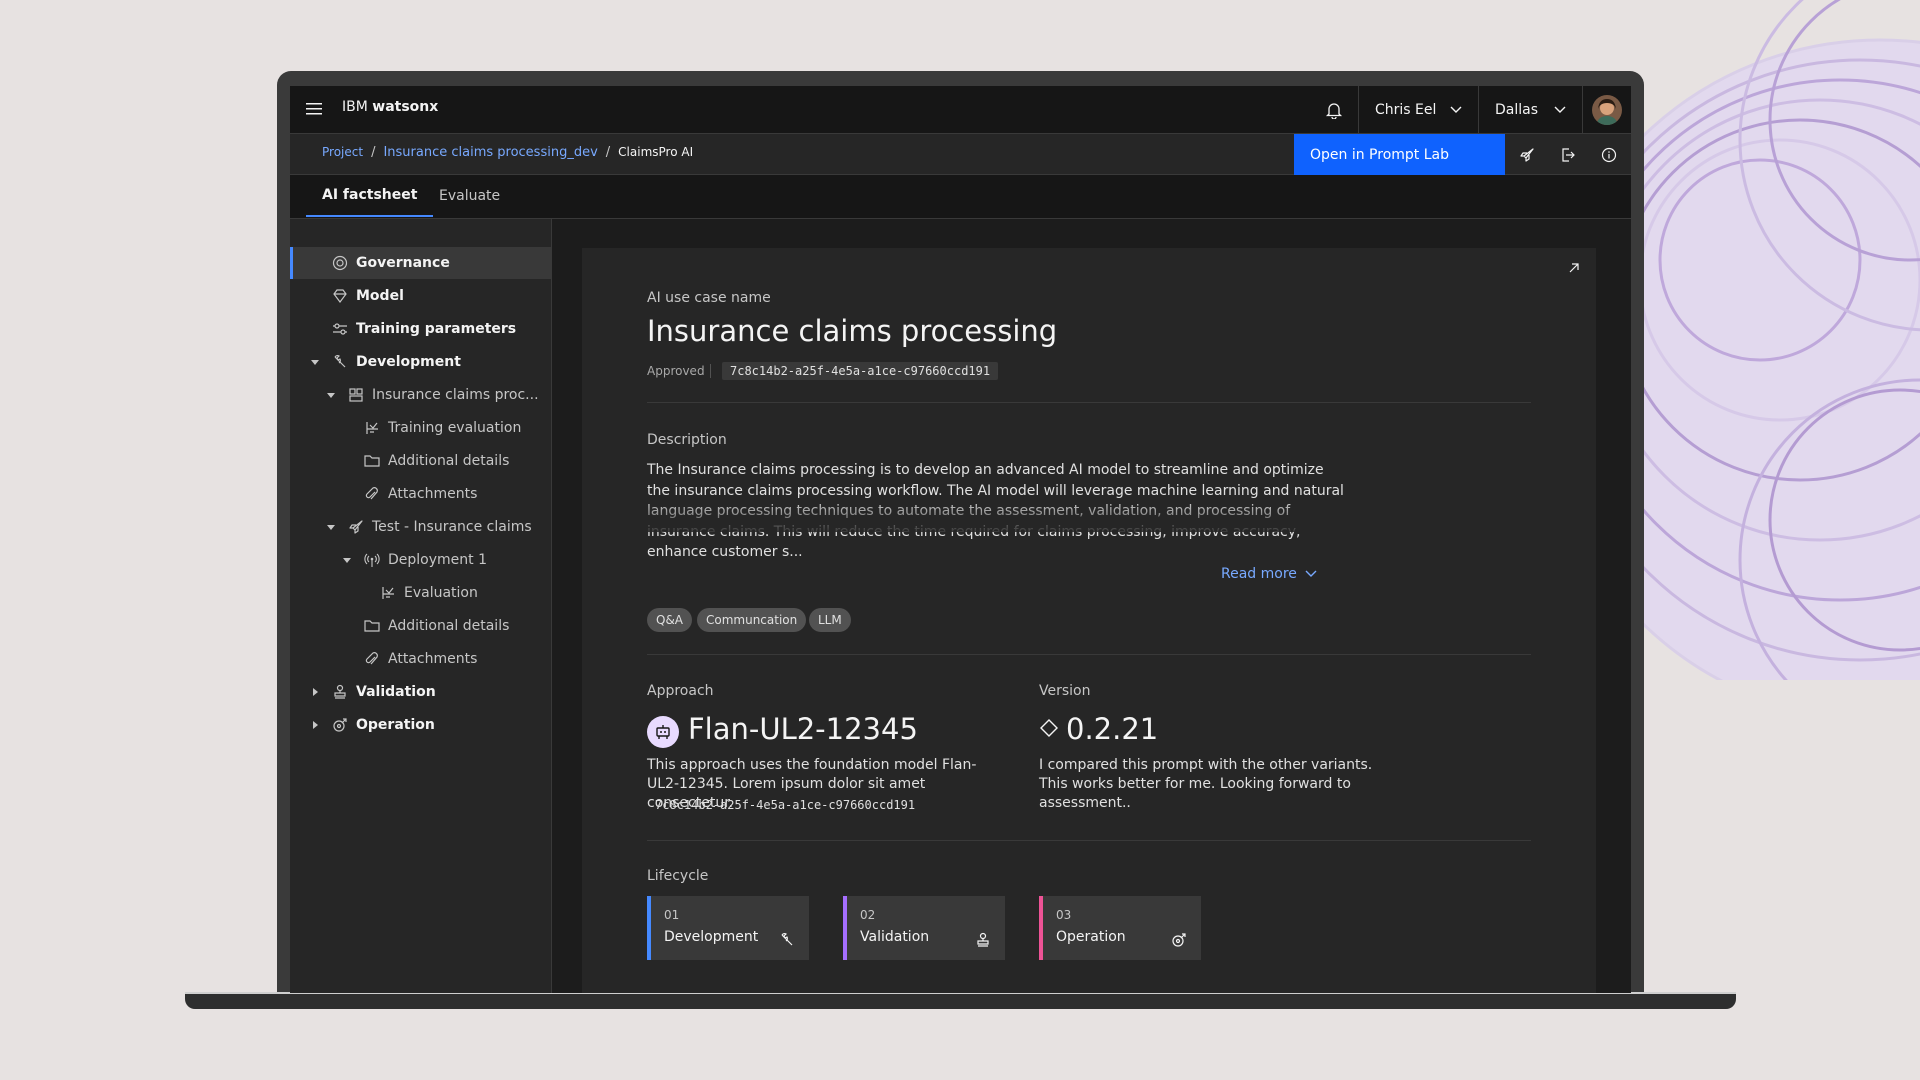 This screenshot has height=1080, width=1920. I want to click on sidebar-item-label: Test - Insurance claims, so click(452, 527).